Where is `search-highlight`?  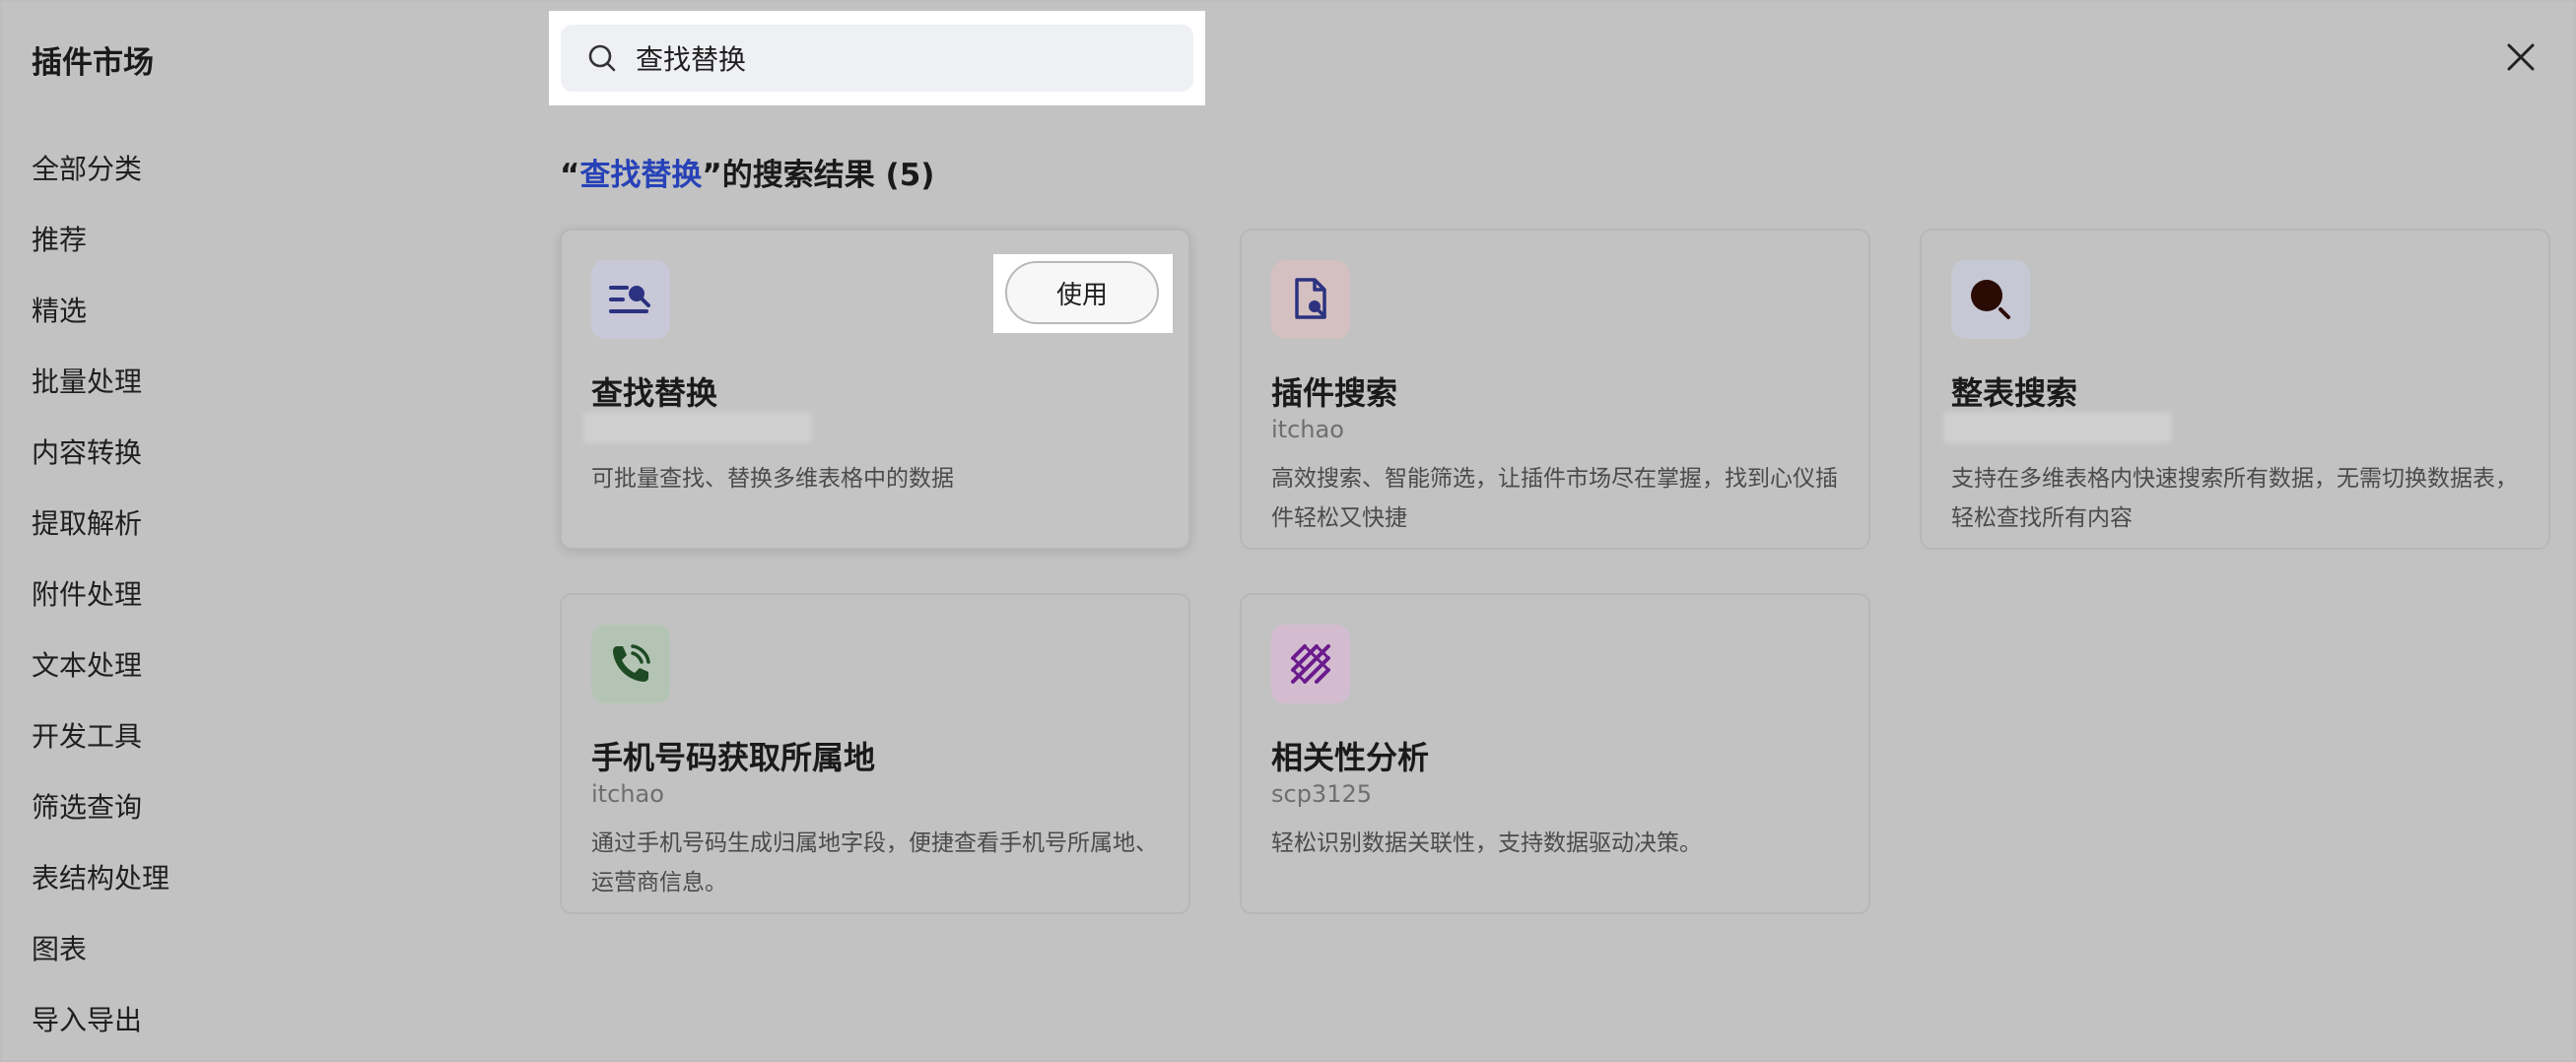
search-highlight is located at coordinates (877, 58).